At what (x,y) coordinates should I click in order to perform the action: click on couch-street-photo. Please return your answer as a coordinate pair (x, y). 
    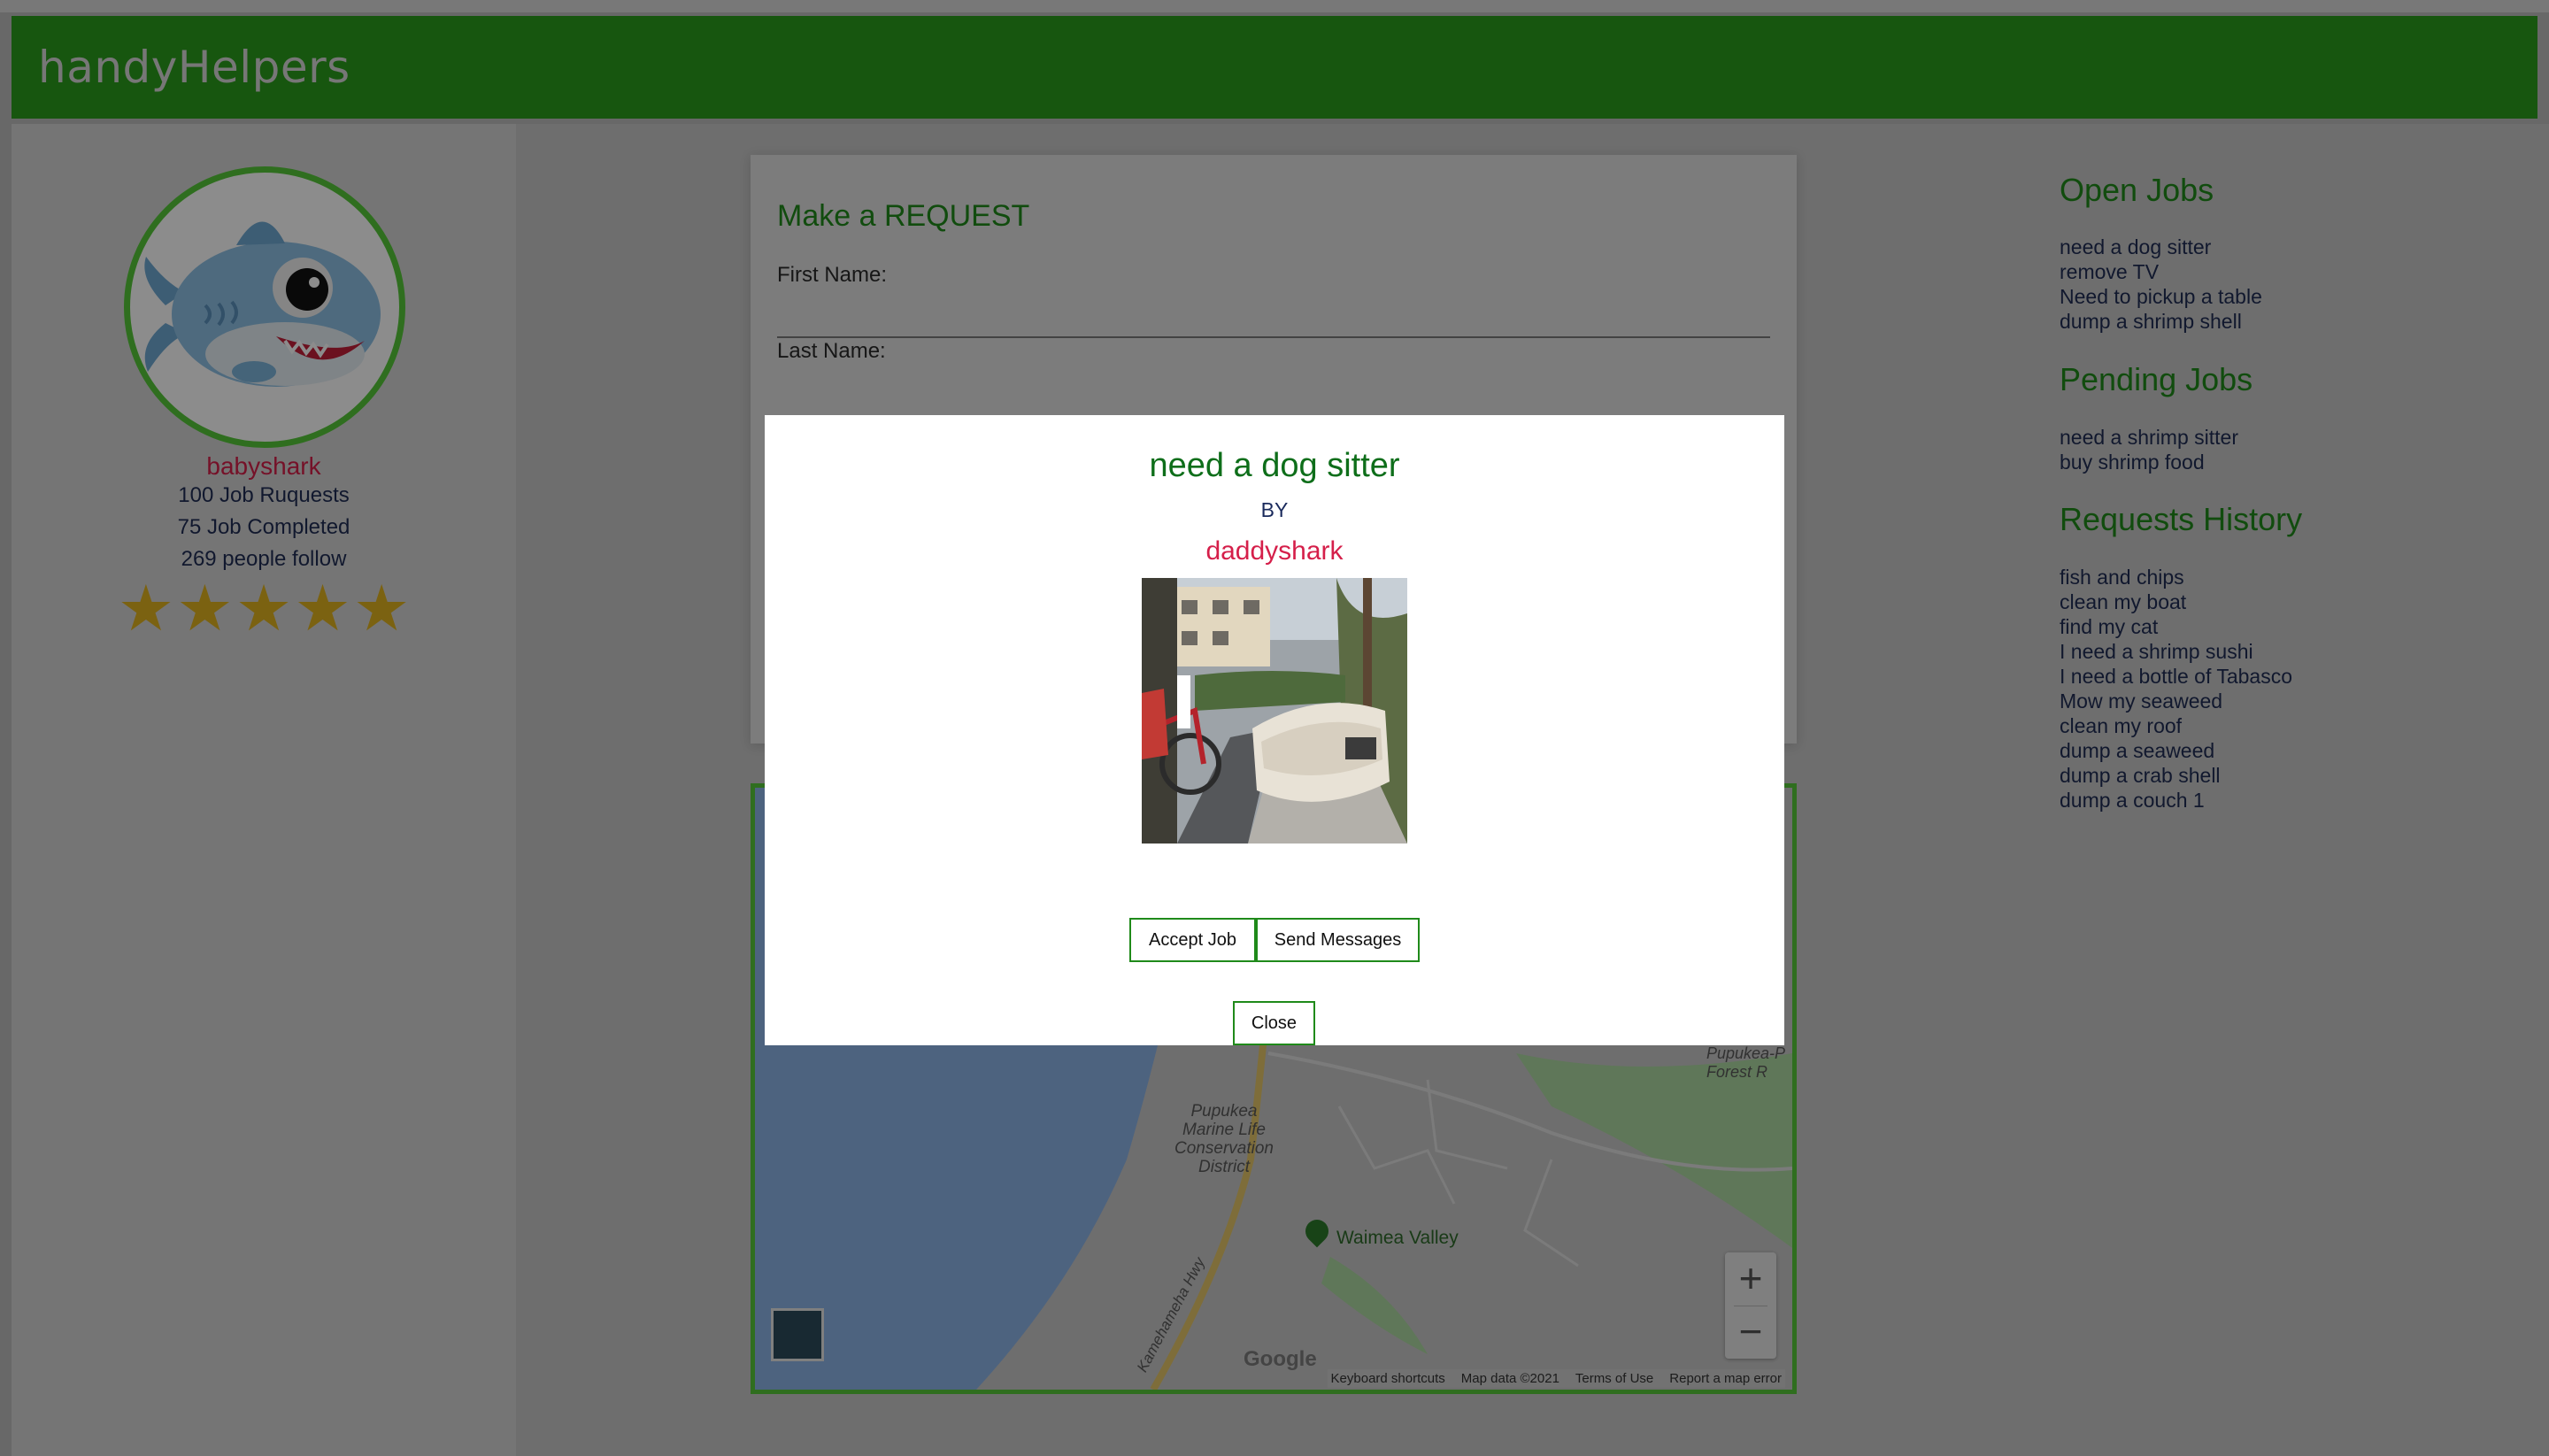
    Looking at the image, I should click on (1275, 711).